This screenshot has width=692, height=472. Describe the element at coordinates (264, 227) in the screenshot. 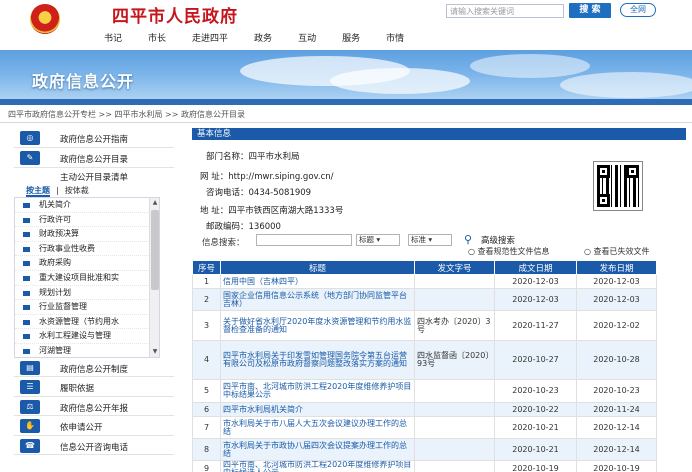

I see `postcode-value: 136000` at that location.